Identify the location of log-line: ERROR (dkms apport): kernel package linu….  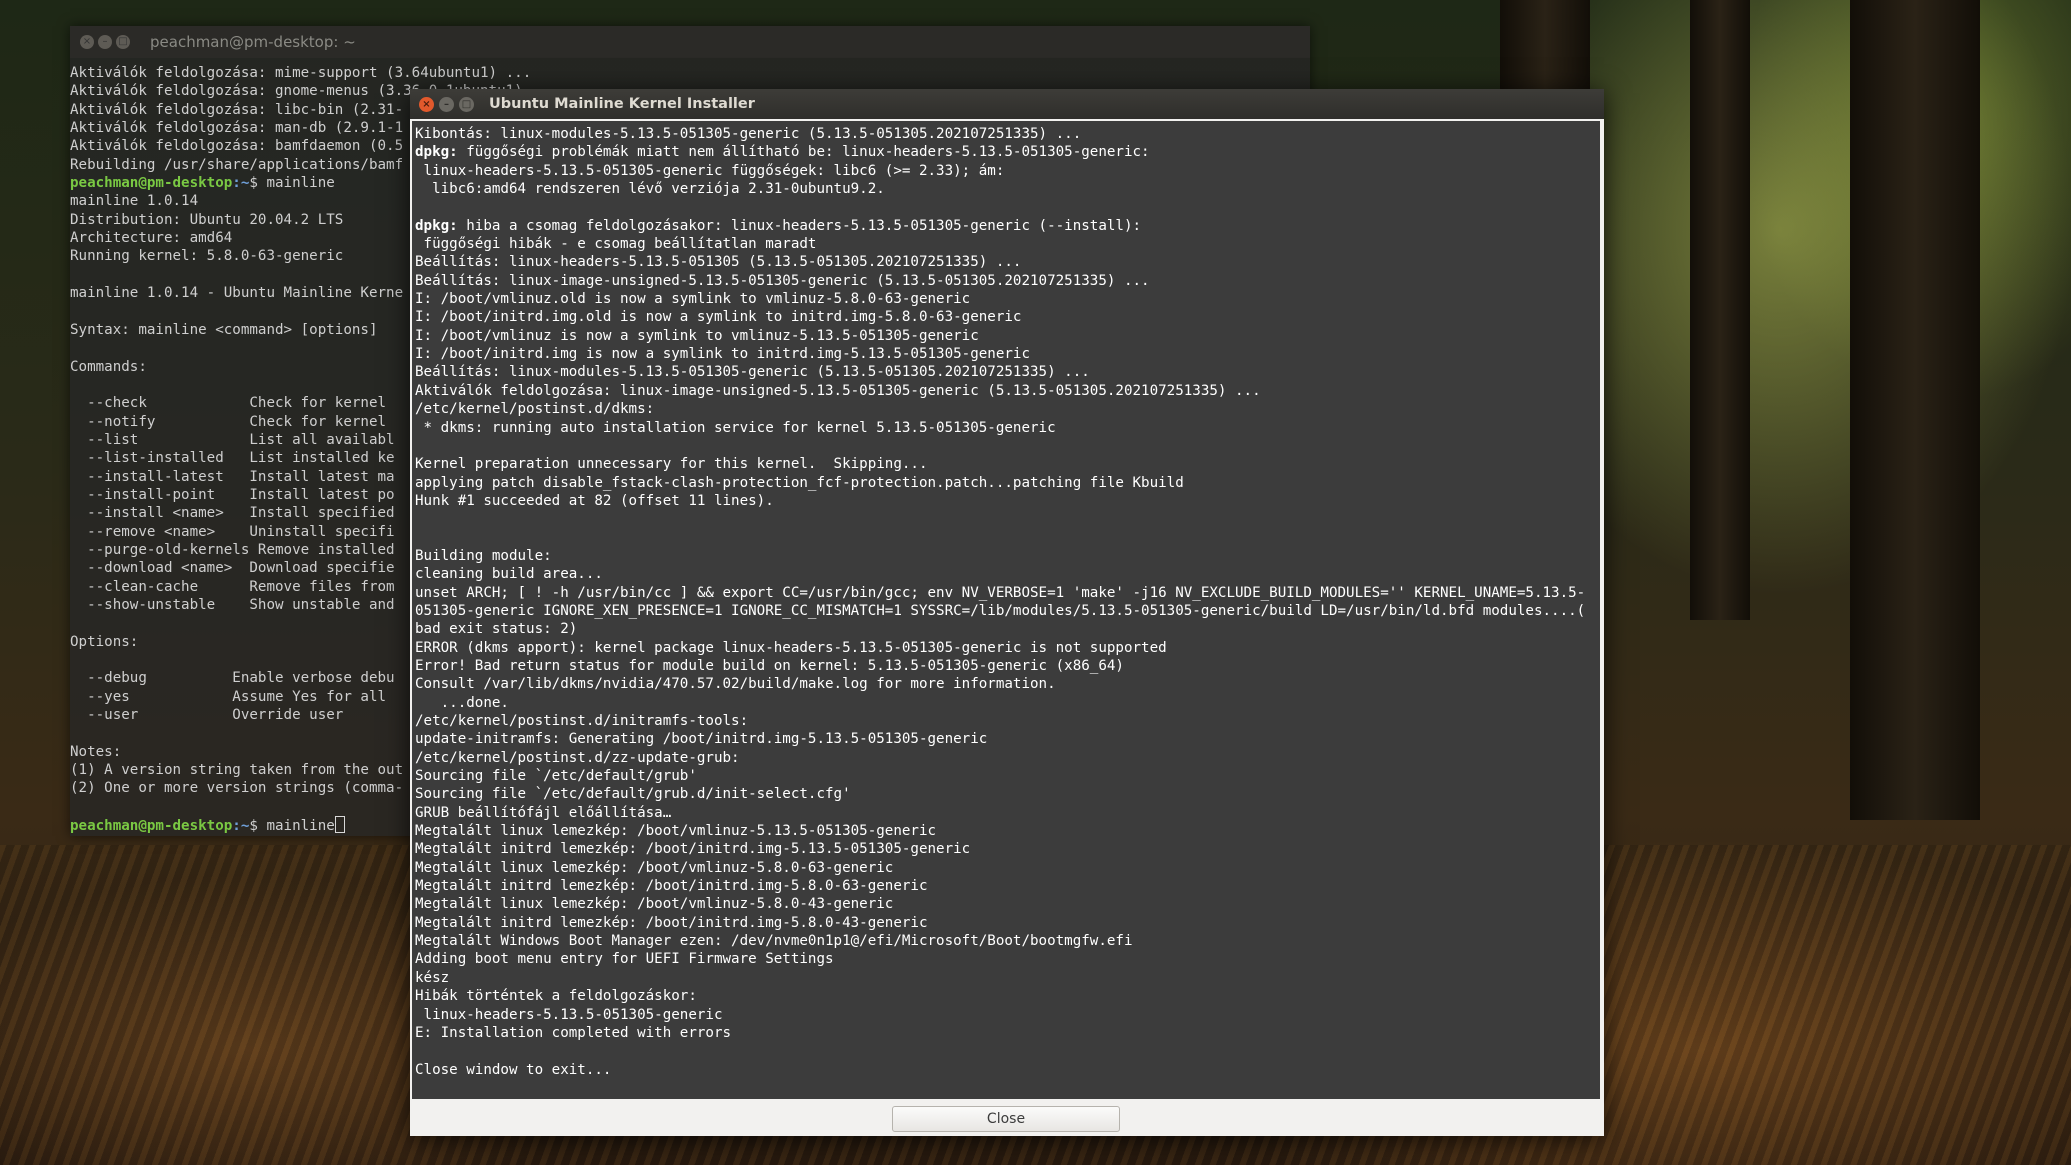
(1007, 648).